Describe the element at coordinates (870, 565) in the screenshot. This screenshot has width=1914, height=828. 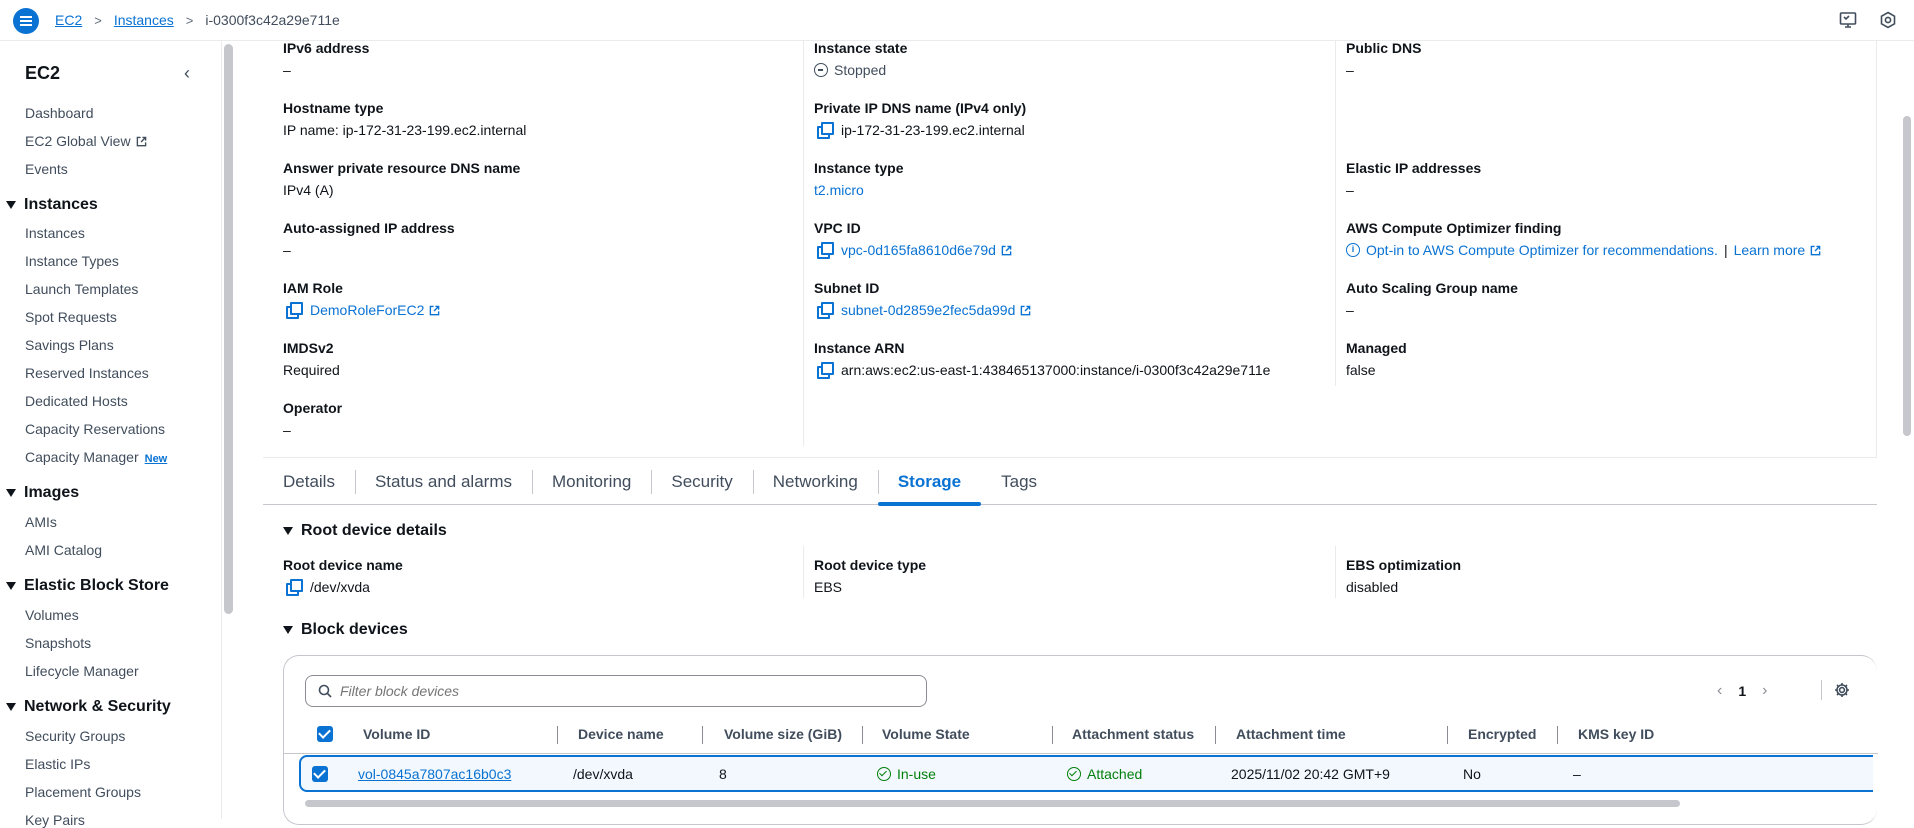
I see `field-label: Root device type` at that location.